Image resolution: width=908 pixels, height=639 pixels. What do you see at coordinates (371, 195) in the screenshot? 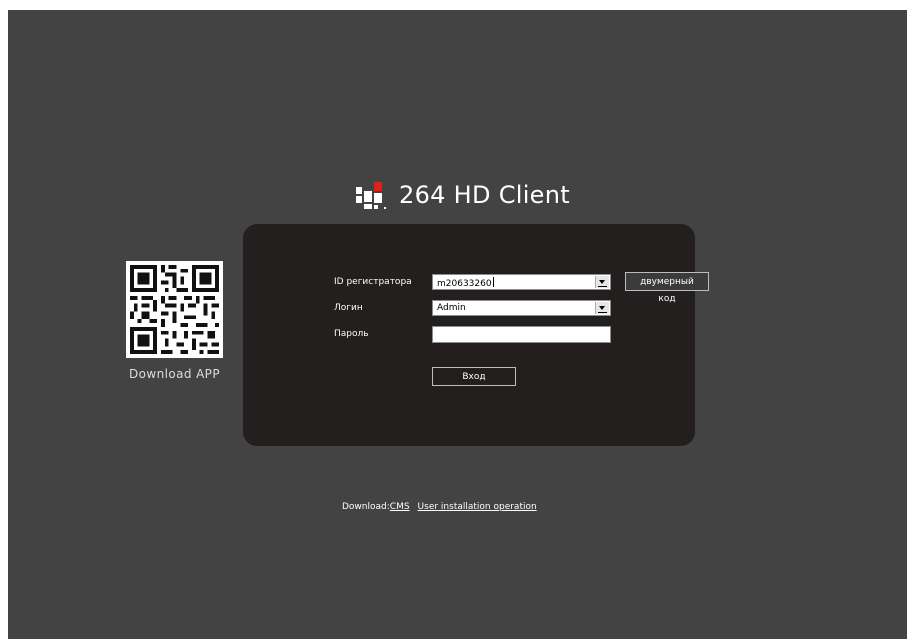
I see `brand-logo-icon` at bounding box center [371, 195].